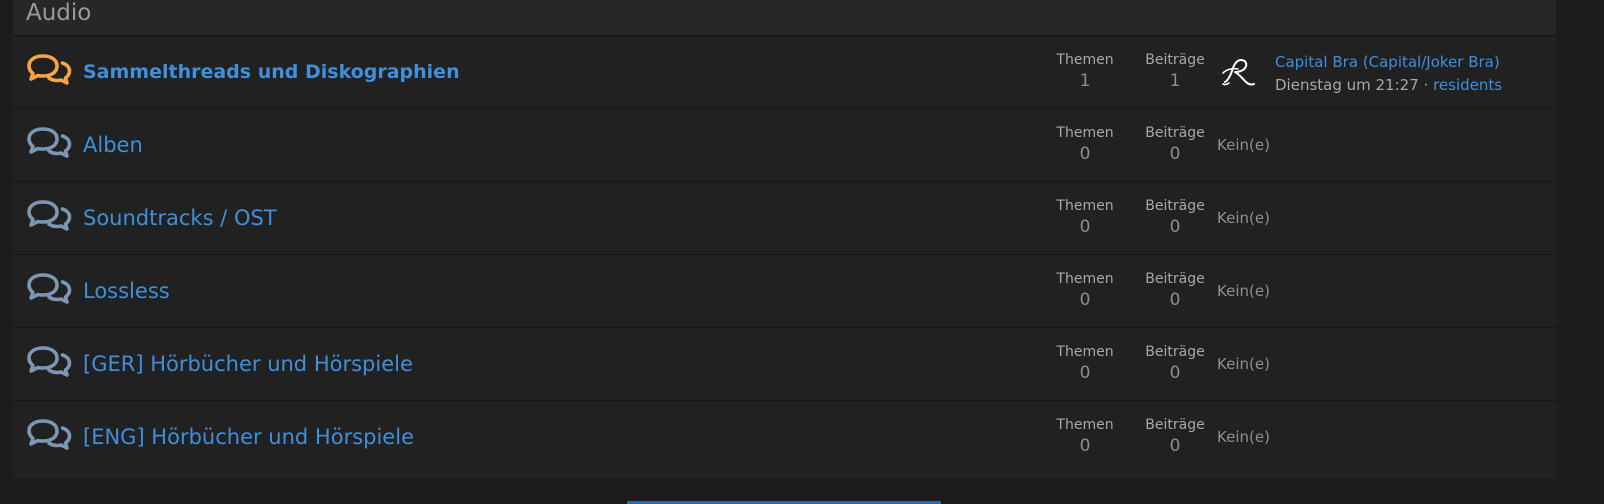 This screenshot has width=1604, height=504. I want to click on beitraege-stat: Beiträge 1, so click(1175, 72).